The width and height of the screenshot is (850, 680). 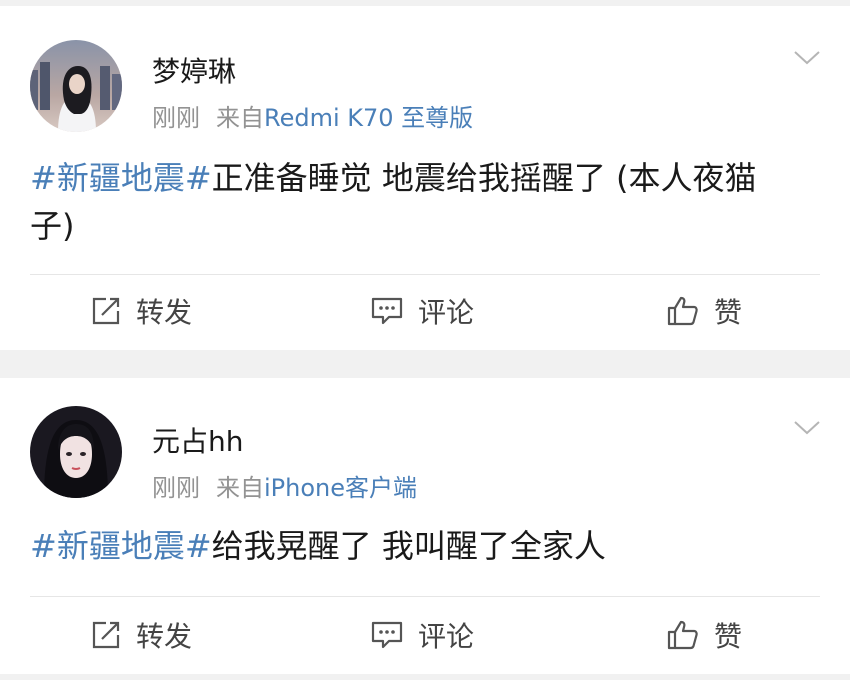 I want to click on device-link: Redmi K70 至尊版, so click(x=368, y=118).